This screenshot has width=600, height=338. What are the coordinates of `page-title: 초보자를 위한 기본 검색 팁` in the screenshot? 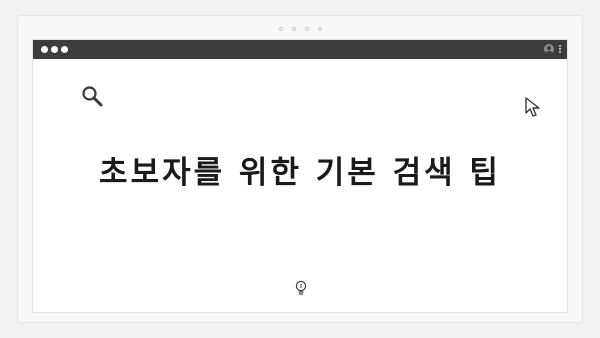 It's located at (300, 173).